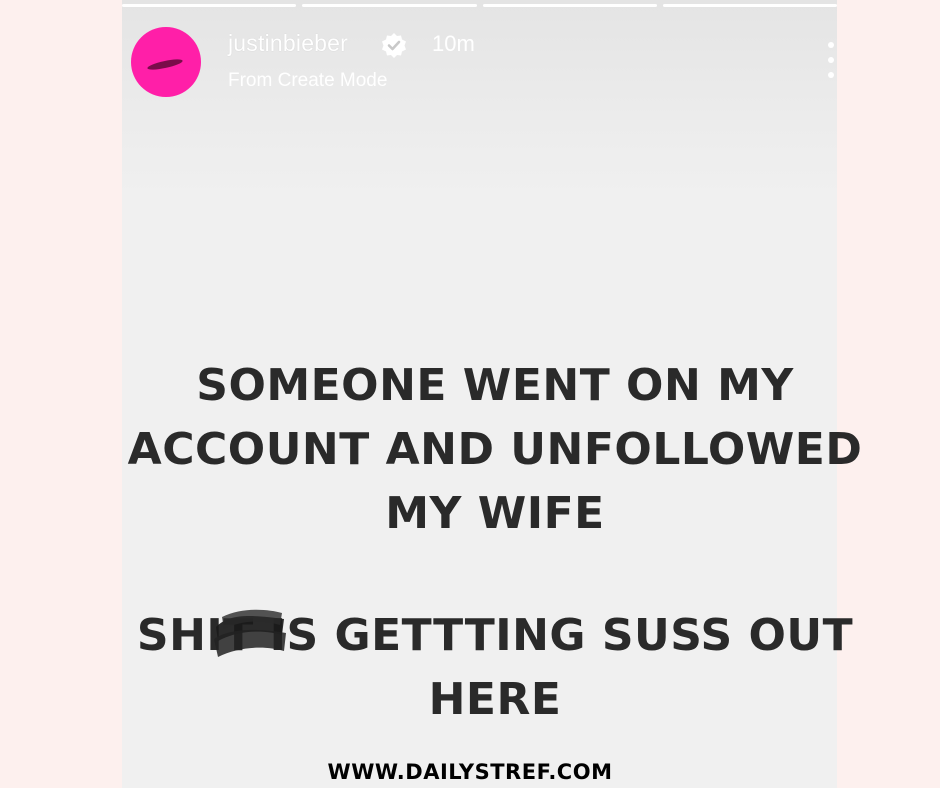 The image size is (940, 788). What do you see at coordinates (495, 699) in the screenshot?
I see `message-line: HERE` at bounding box center [495, 699].